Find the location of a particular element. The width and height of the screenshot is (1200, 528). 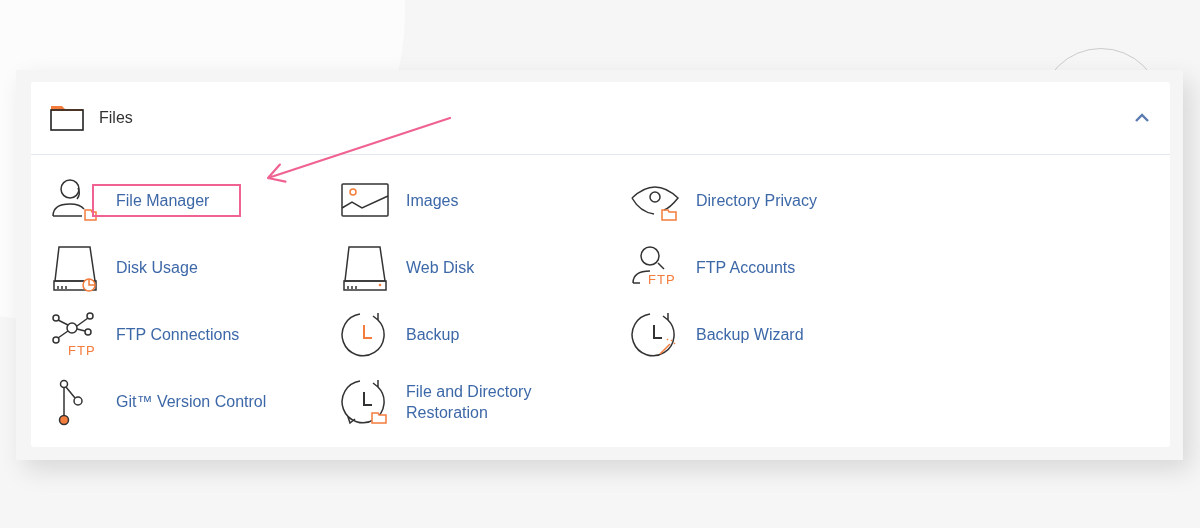

tool-link: Directory Privacy is located at coordinates (760, 200).